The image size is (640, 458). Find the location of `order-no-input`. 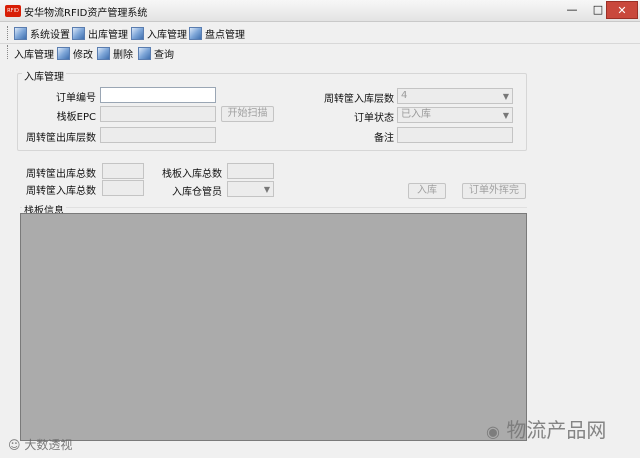

order-no-input is located at coordinates (158, 95).